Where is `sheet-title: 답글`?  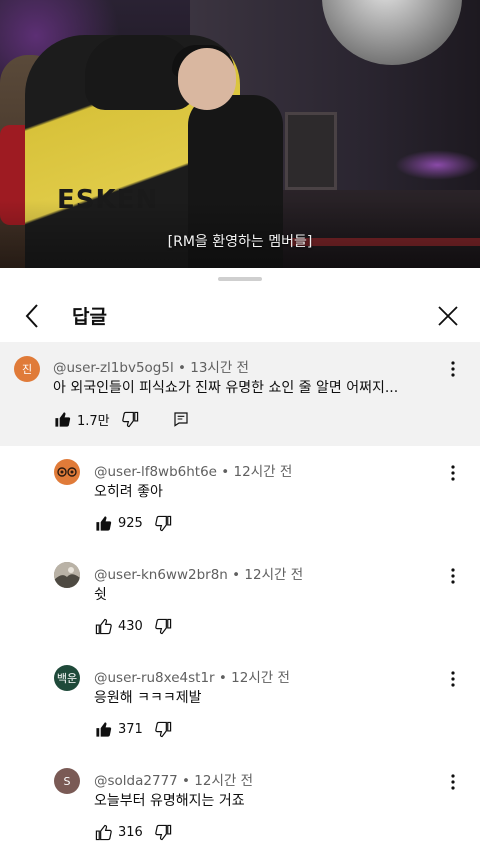 sheet-title: 답글 is located at coordinates (89, 317).